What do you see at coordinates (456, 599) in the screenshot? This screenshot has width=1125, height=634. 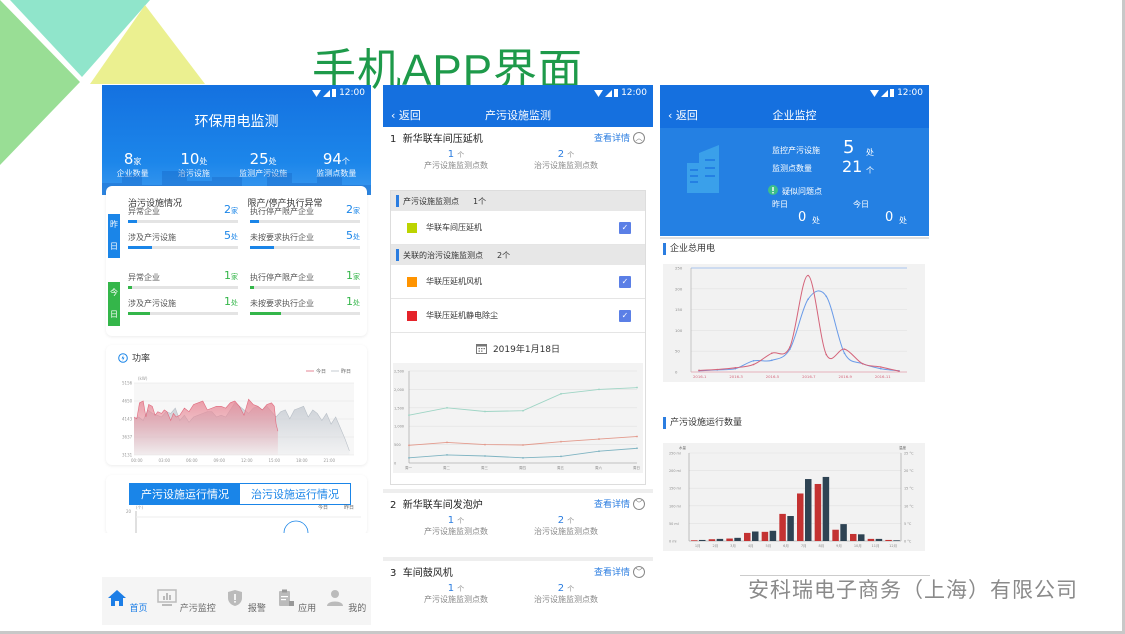 I see `count-label: 产污设施监测点数` at bounding box center [456, 599].